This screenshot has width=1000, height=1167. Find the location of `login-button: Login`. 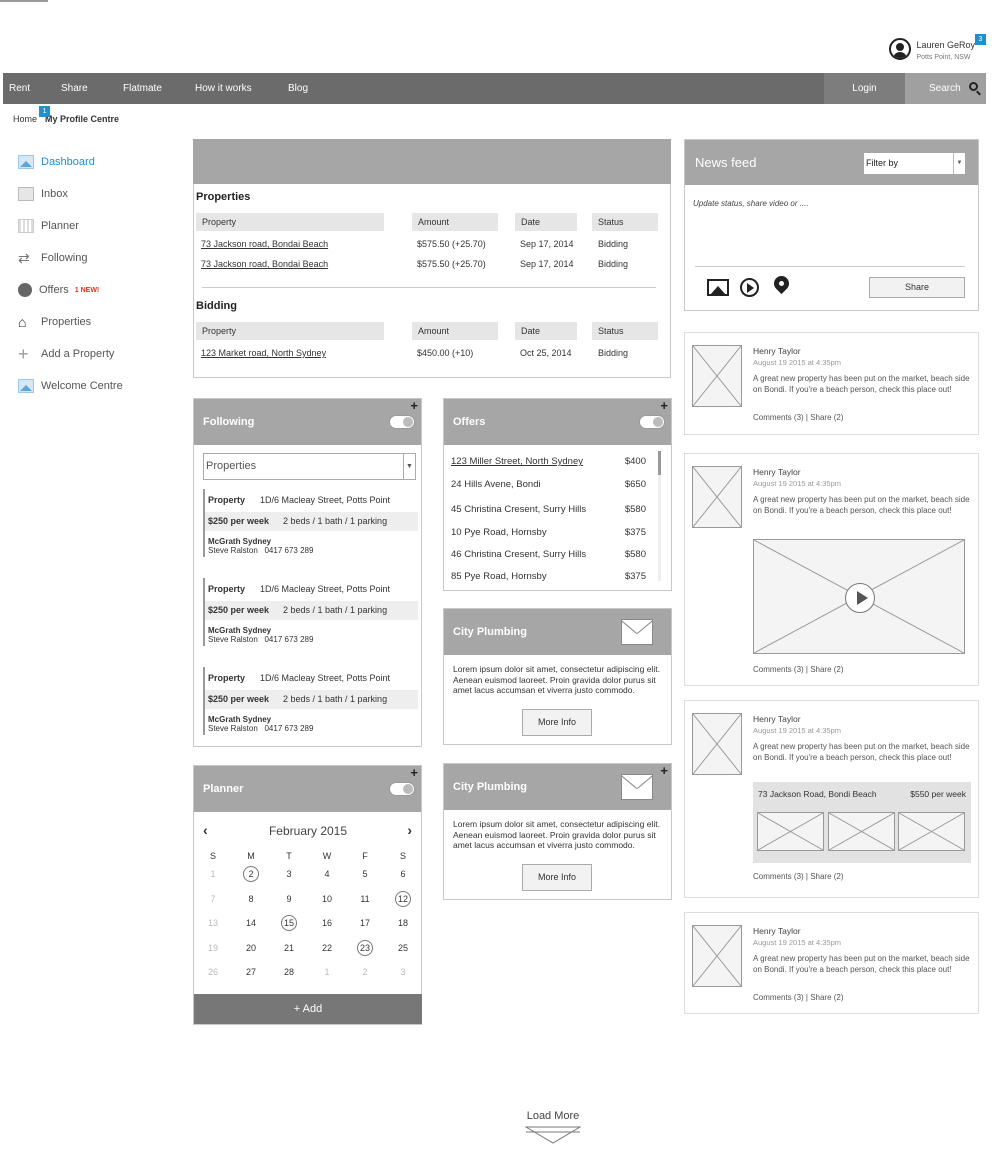

login-button: Login is located at coordinates (864, 88).